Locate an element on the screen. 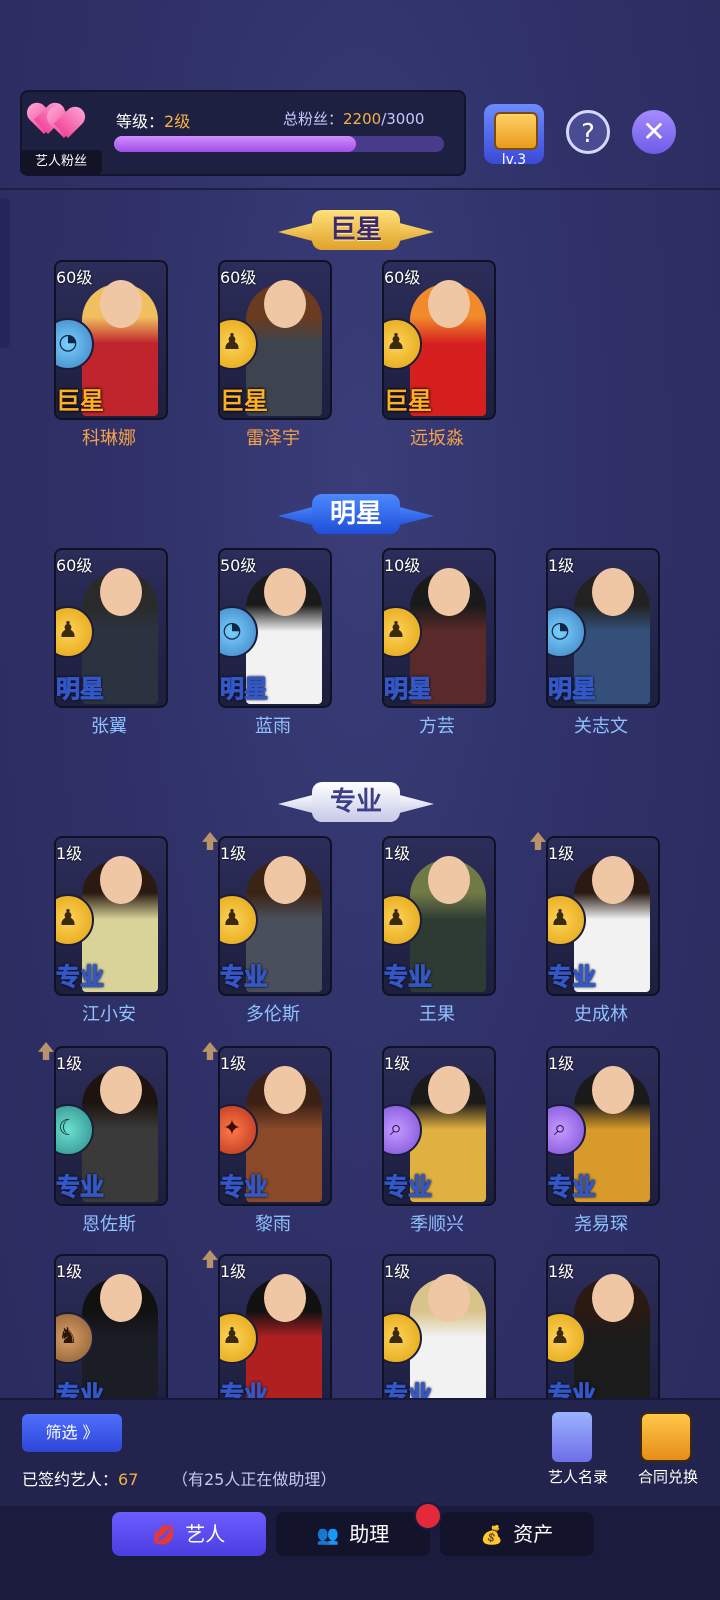 The image size is (720, 1600). artist-level: 10级 is located at coordinates (402, 565).